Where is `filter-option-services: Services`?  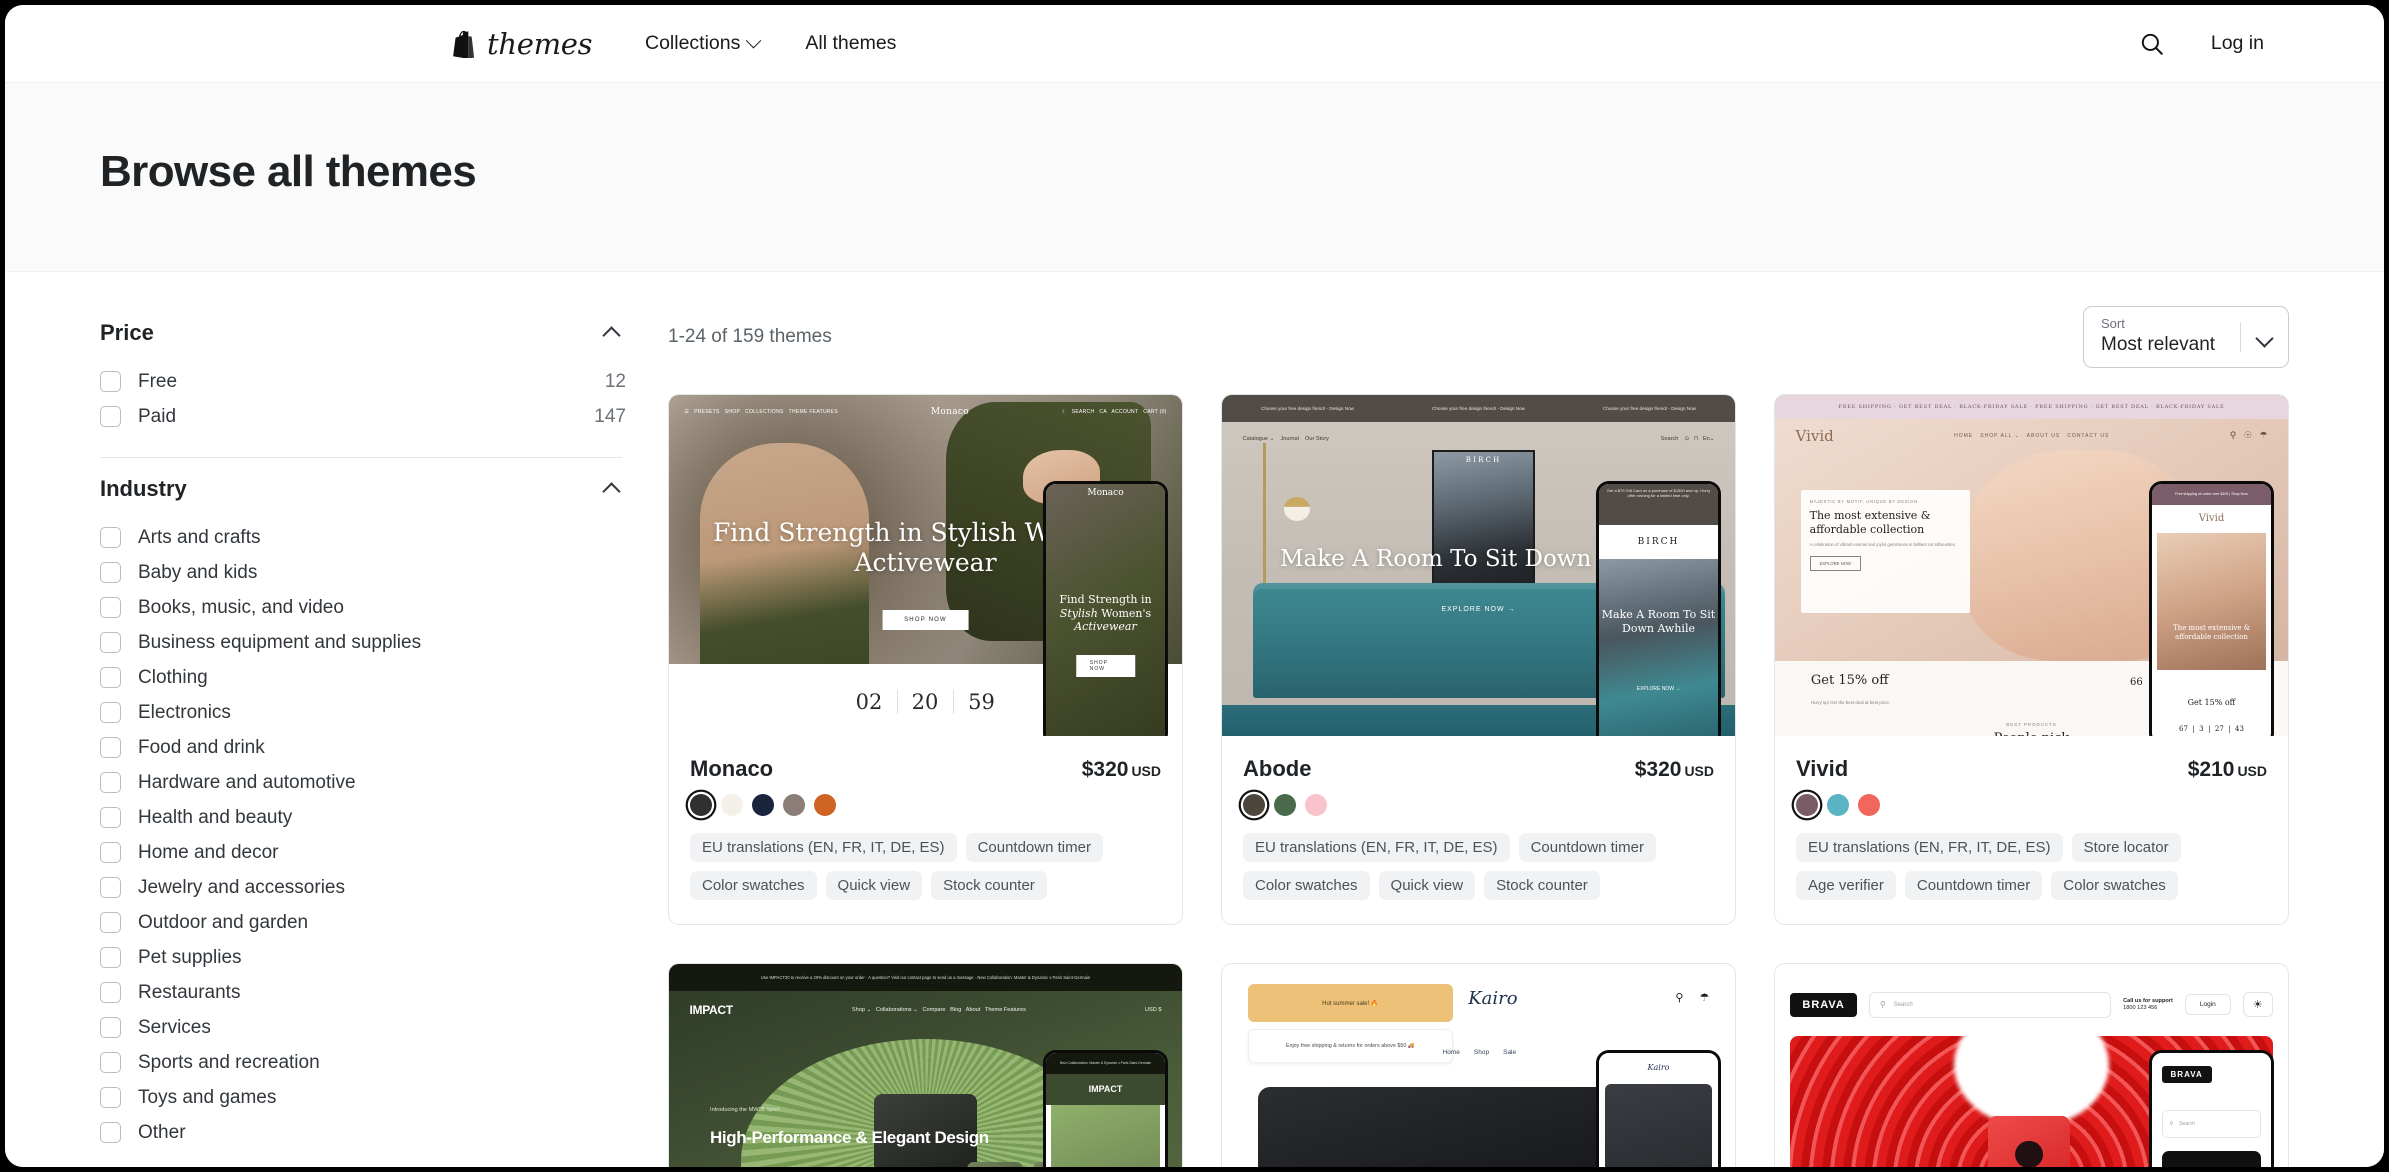 filter-option-services: Services is located at coordinates (365, 1027).